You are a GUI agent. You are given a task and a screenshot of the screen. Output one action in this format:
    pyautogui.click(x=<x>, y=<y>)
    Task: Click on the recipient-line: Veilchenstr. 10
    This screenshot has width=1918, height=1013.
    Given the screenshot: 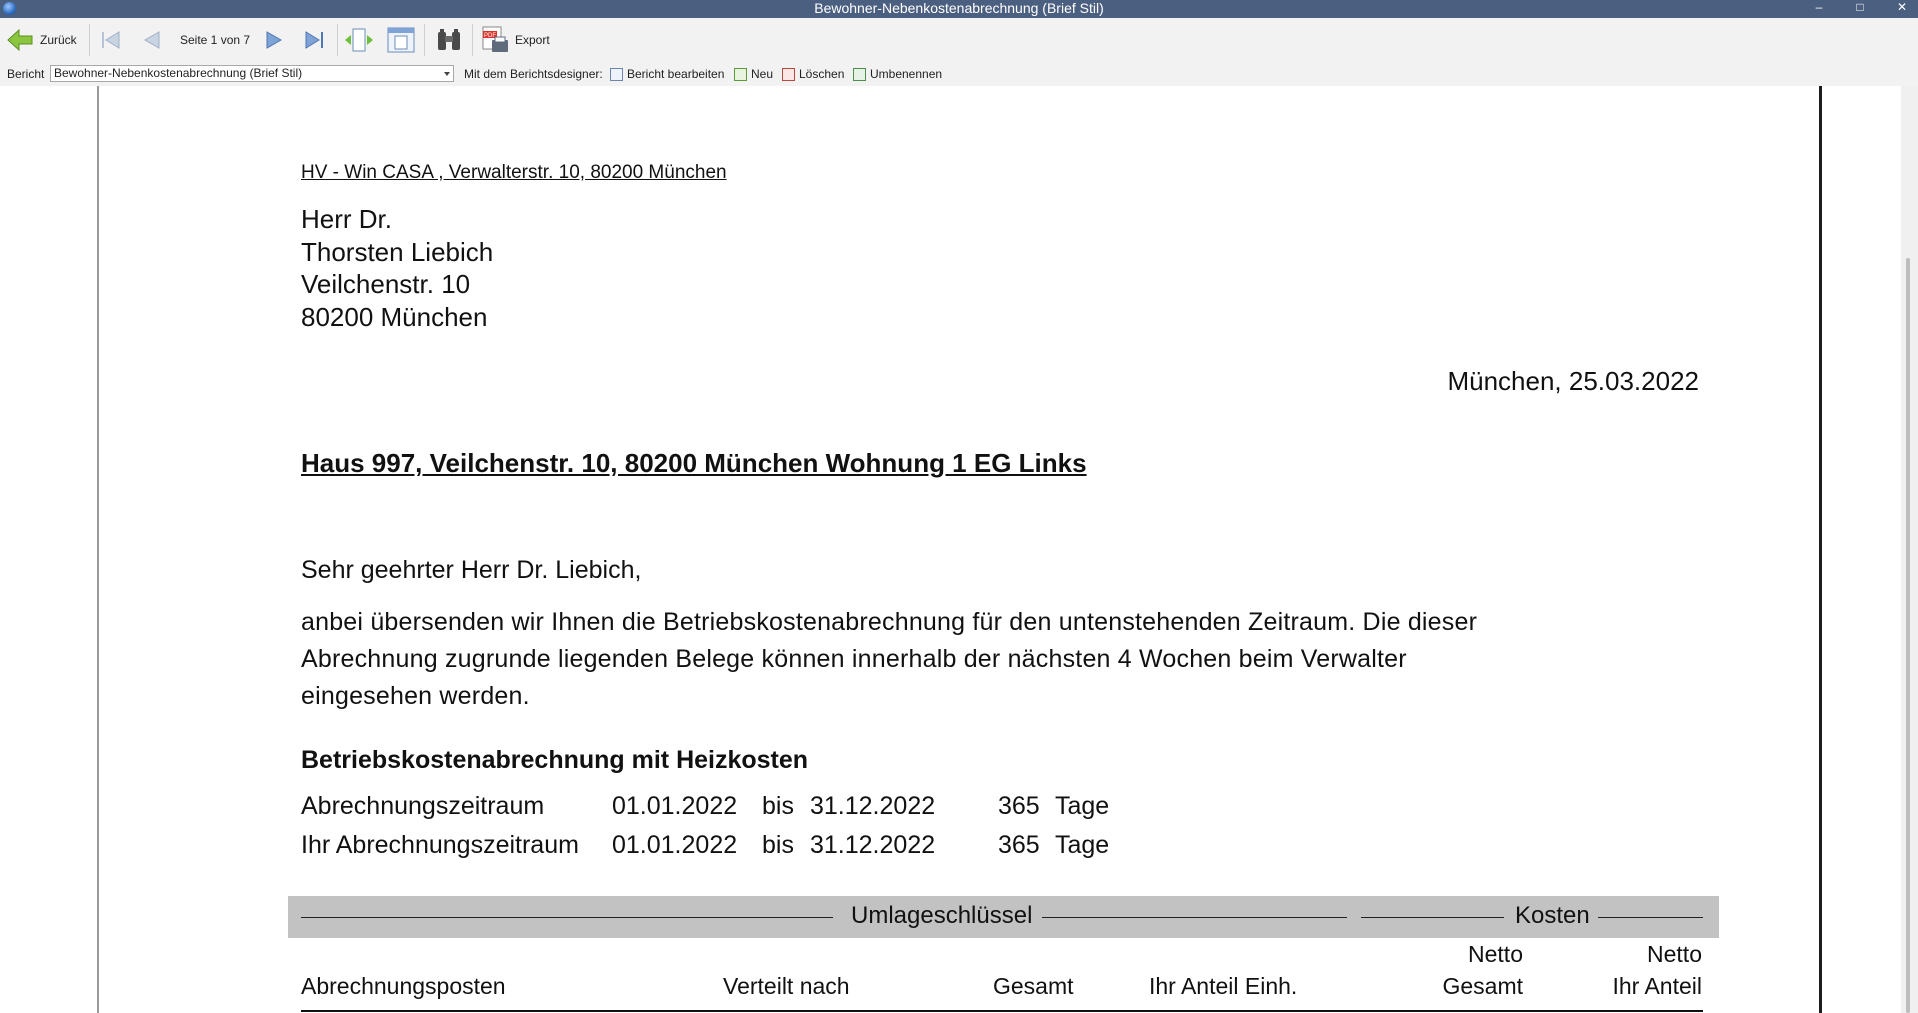 What is the action you would take?
    pyautogui.click(x=386, y=284)
    